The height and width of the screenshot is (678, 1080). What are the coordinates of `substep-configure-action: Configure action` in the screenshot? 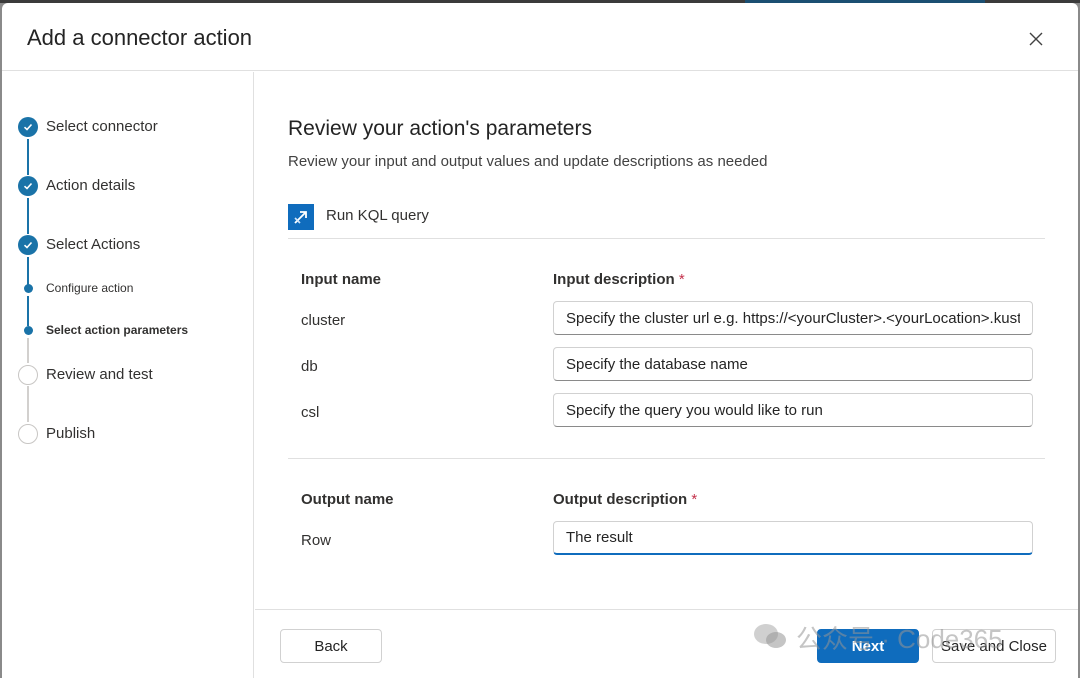 It's located at (127, 288).